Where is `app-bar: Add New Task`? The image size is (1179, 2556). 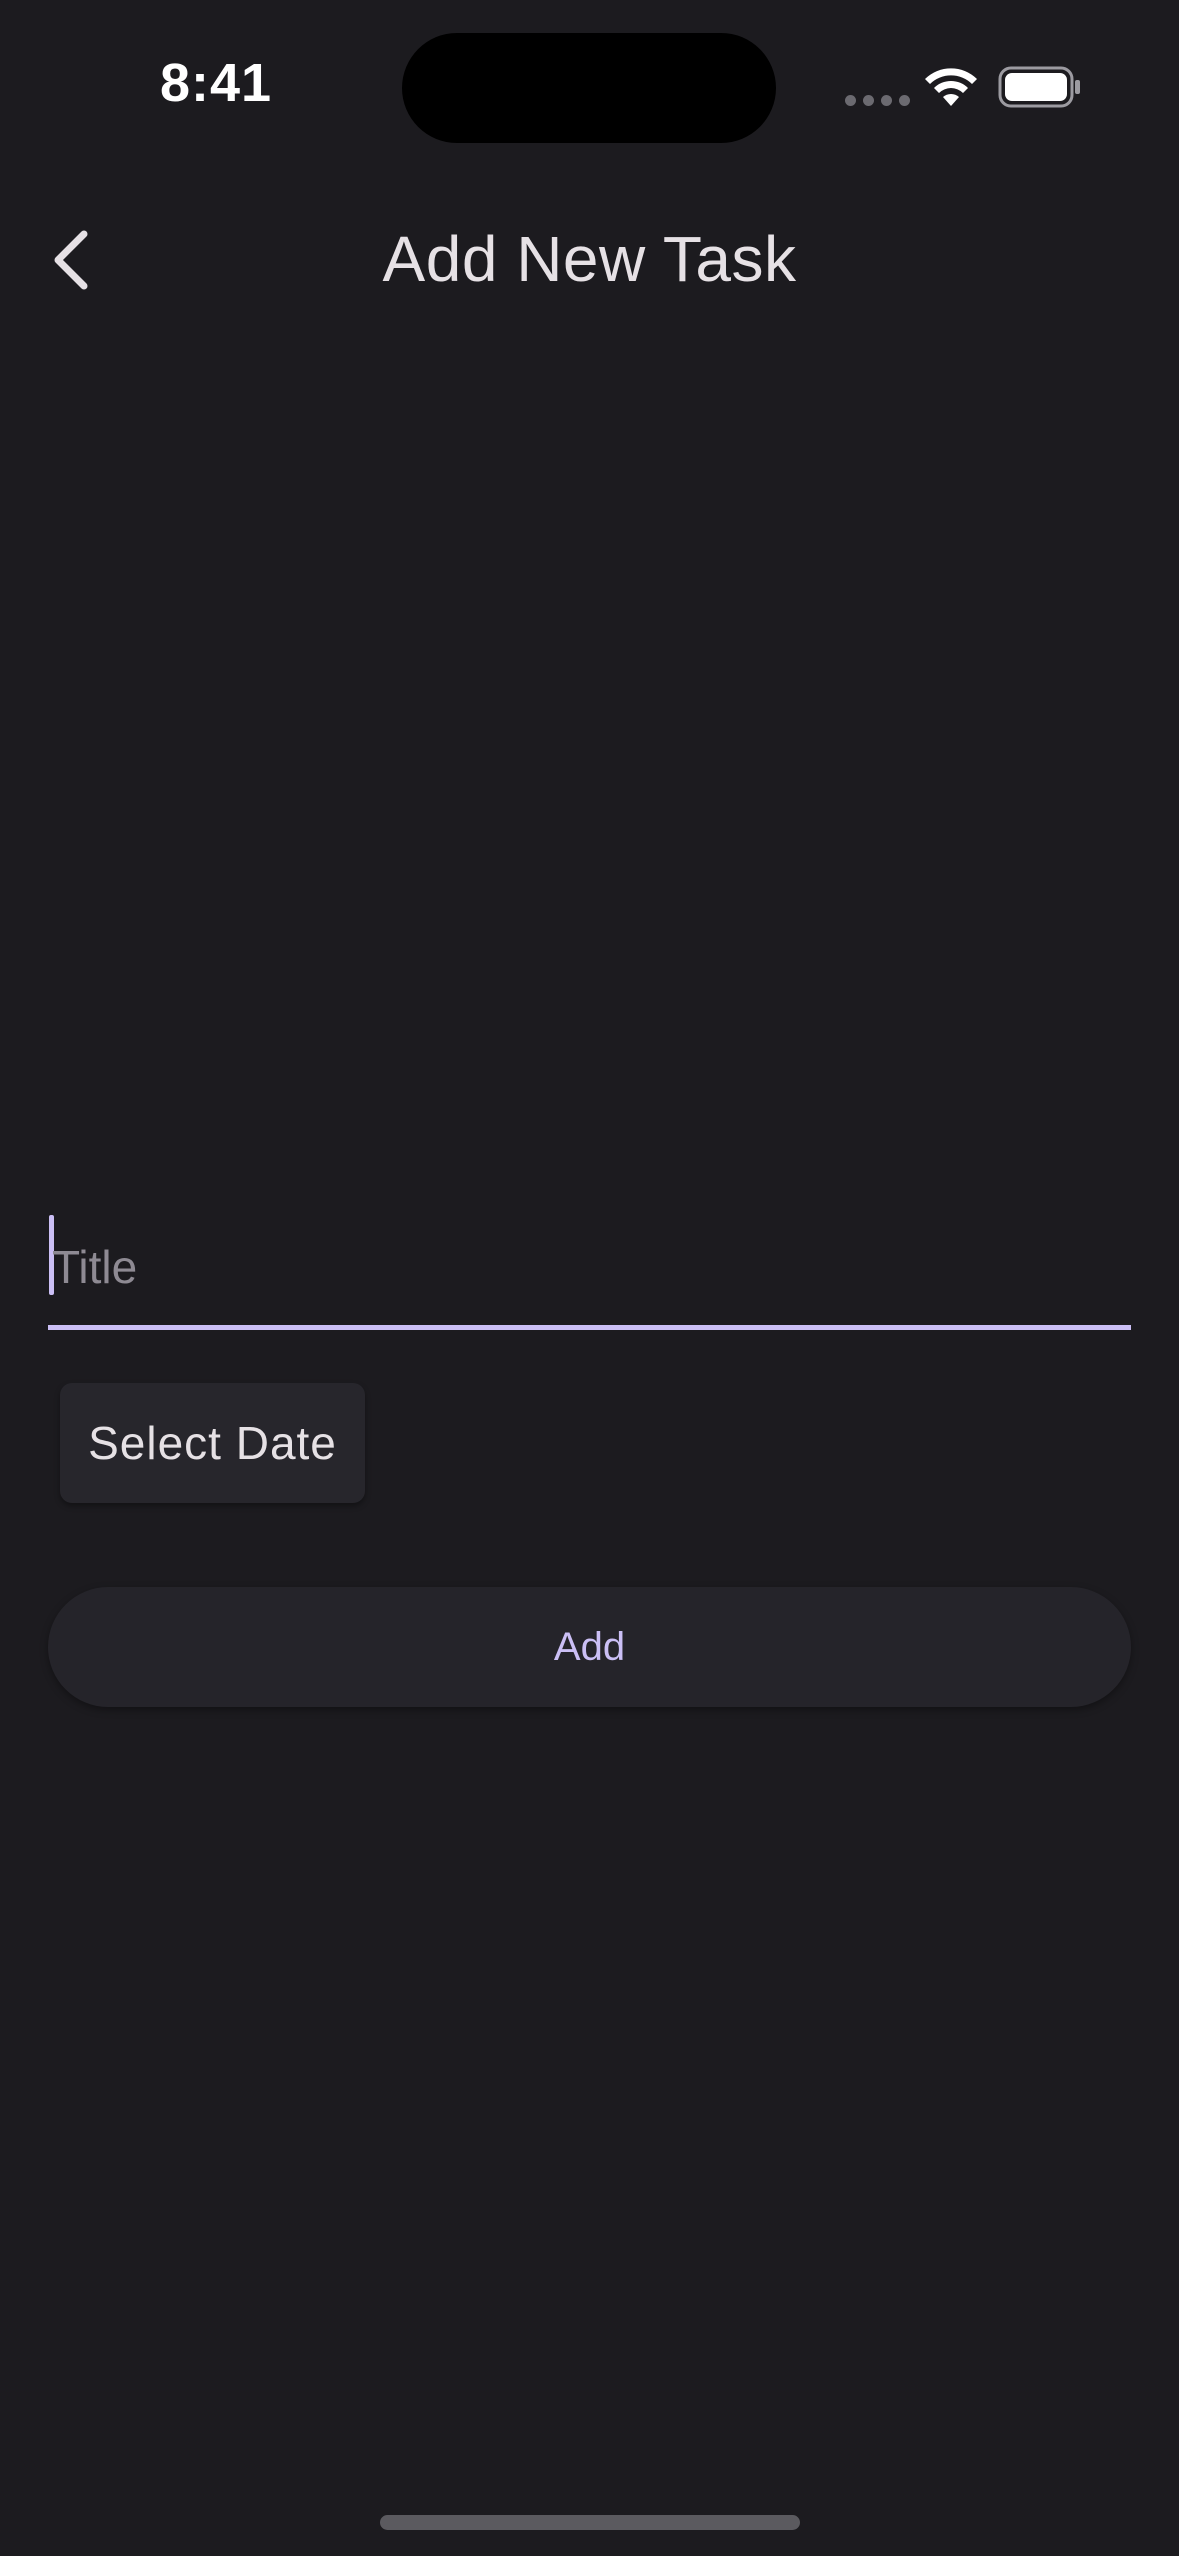
app-bar: Add New Task is located at coordinates (589, 260).